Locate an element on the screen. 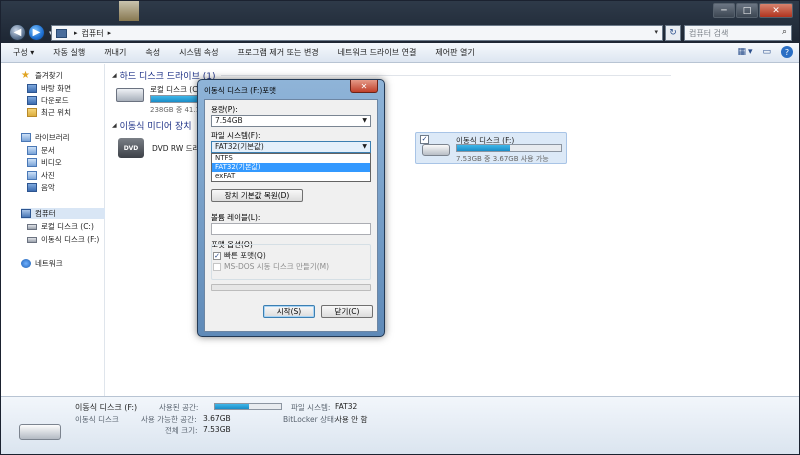  volume-label-label: 볼륨 레이블(L): is located at coordinates (236, 217).